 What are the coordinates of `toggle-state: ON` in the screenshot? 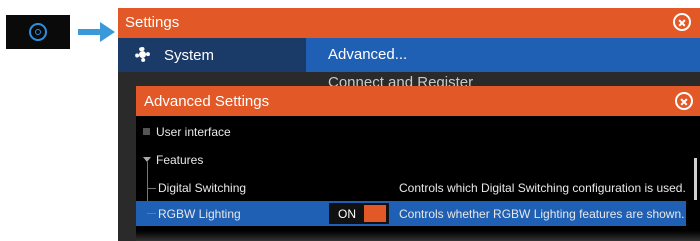 It's located at (347, 214).